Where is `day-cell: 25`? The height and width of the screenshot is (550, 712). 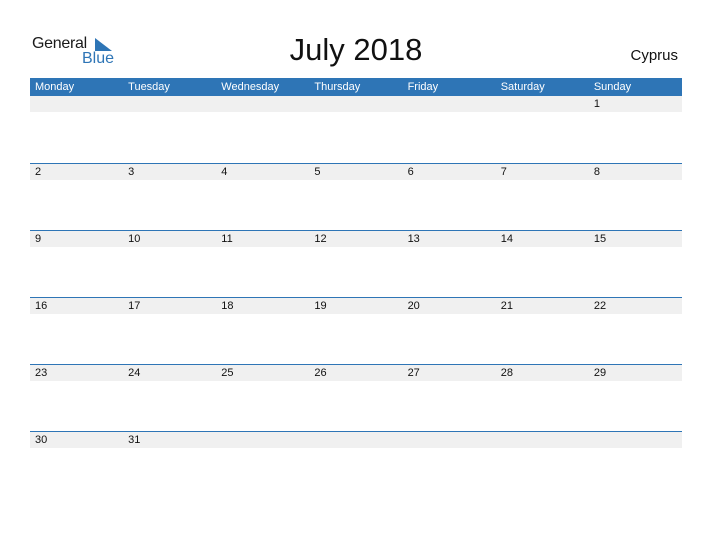
day-cell: 25 is located at coordinates (227, 373).